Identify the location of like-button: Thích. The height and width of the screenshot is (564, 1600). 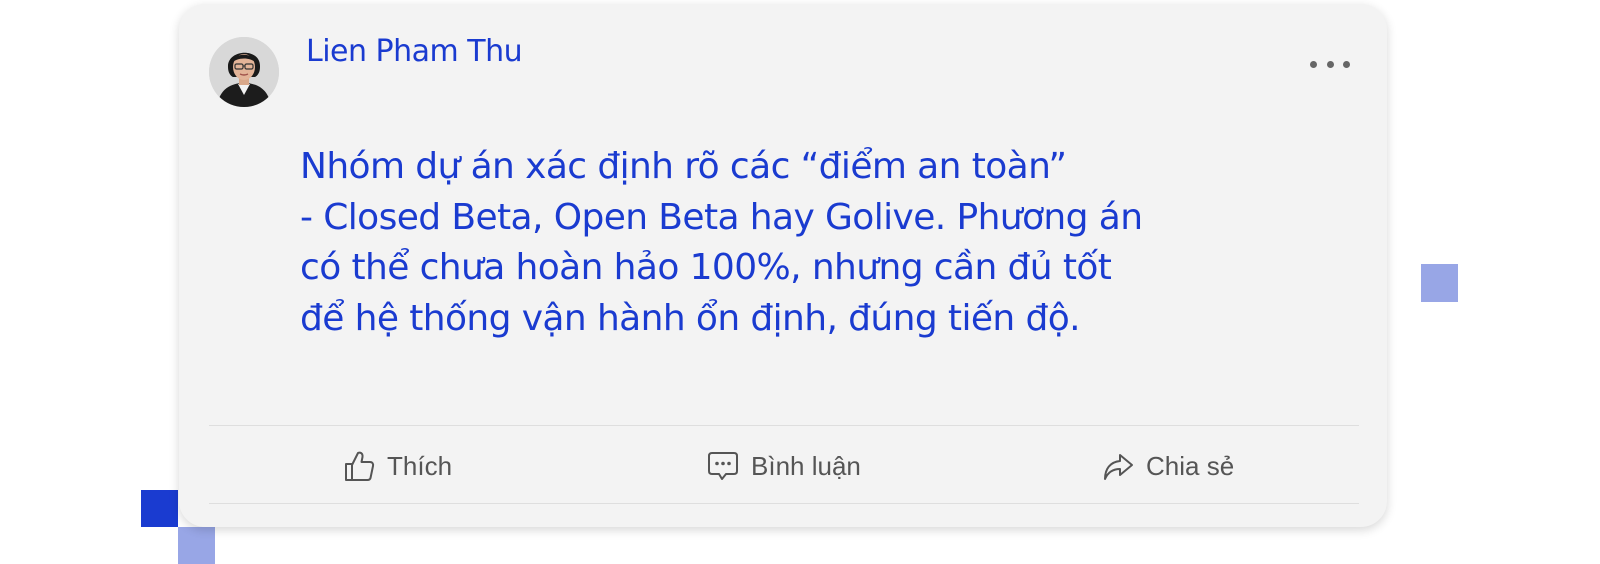
(397, 466).